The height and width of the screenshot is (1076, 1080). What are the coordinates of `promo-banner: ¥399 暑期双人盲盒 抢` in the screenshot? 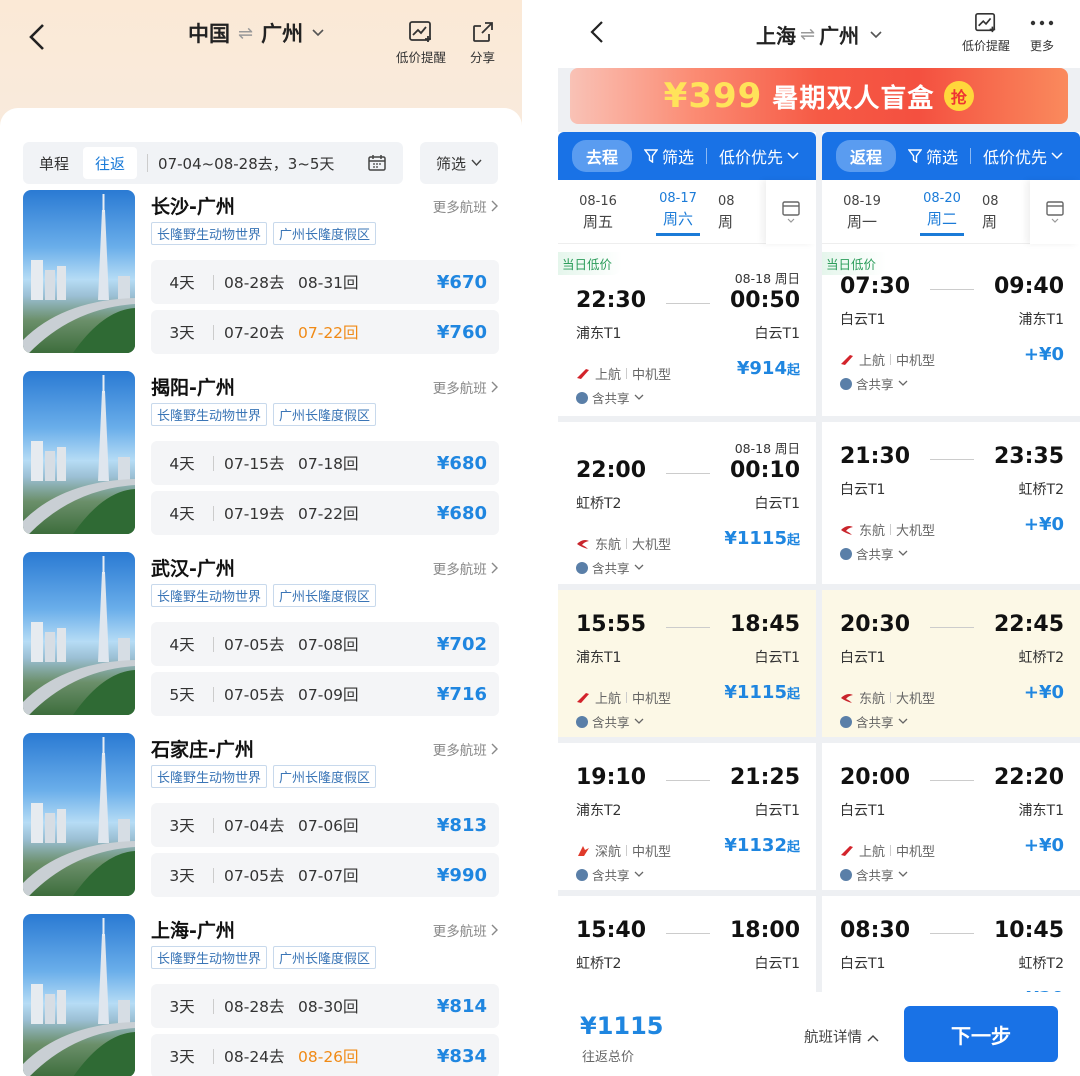 It's located at (819, 96).